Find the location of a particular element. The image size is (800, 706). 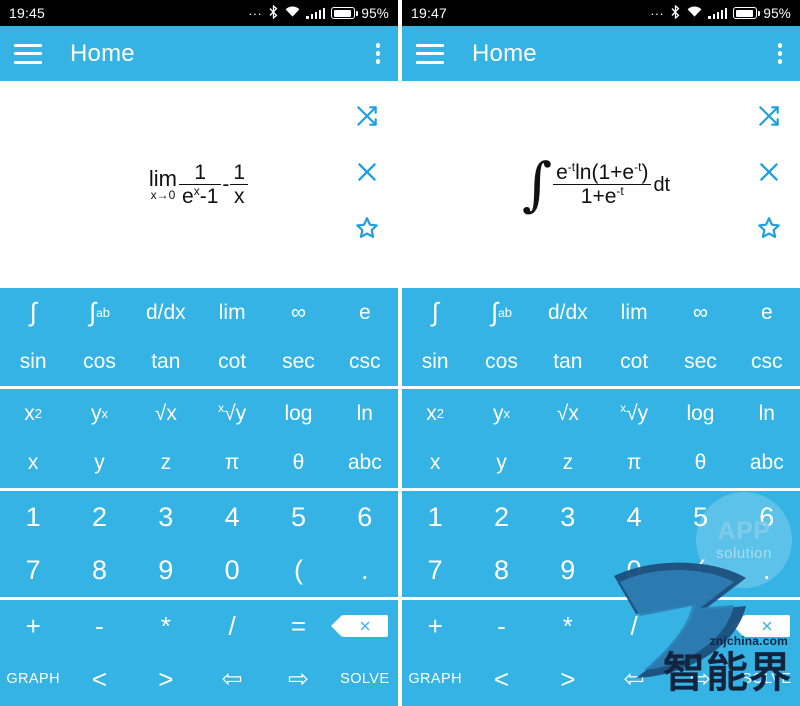

key-sin: sin is located at coordinates (435, 361).